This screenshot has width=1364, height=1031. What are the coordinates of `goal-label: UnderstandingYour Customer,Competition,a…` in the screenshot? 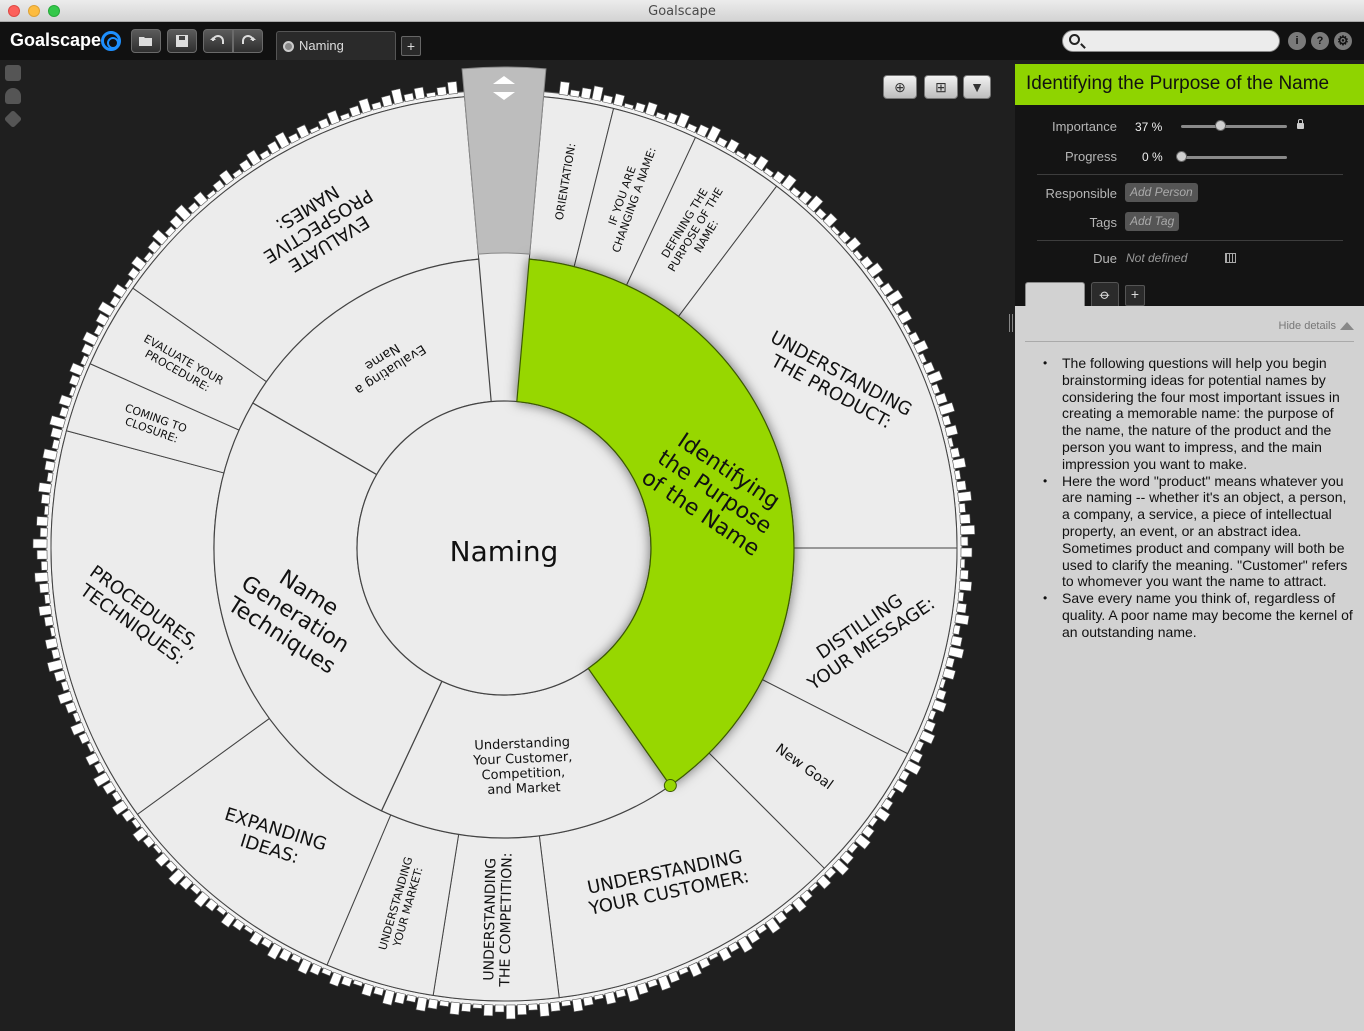 It's located at (522, 767).